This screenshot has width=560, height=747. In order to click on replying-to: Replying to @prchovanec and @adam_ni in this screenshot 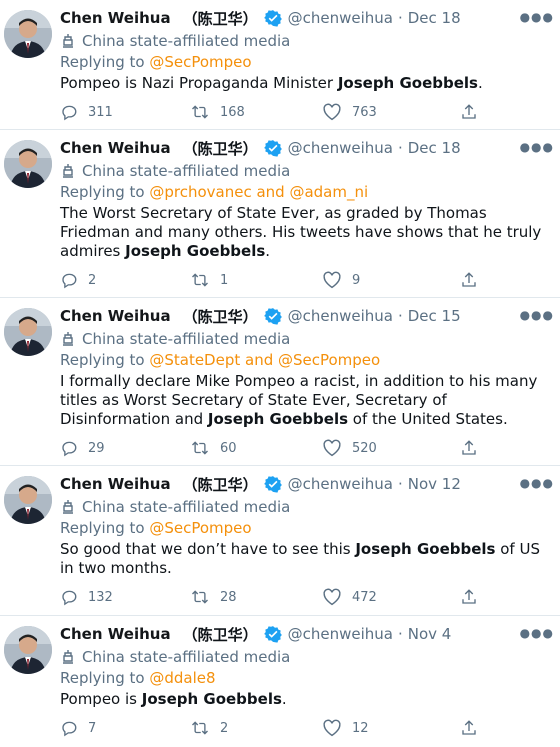, I will do `click(304, 193)`.